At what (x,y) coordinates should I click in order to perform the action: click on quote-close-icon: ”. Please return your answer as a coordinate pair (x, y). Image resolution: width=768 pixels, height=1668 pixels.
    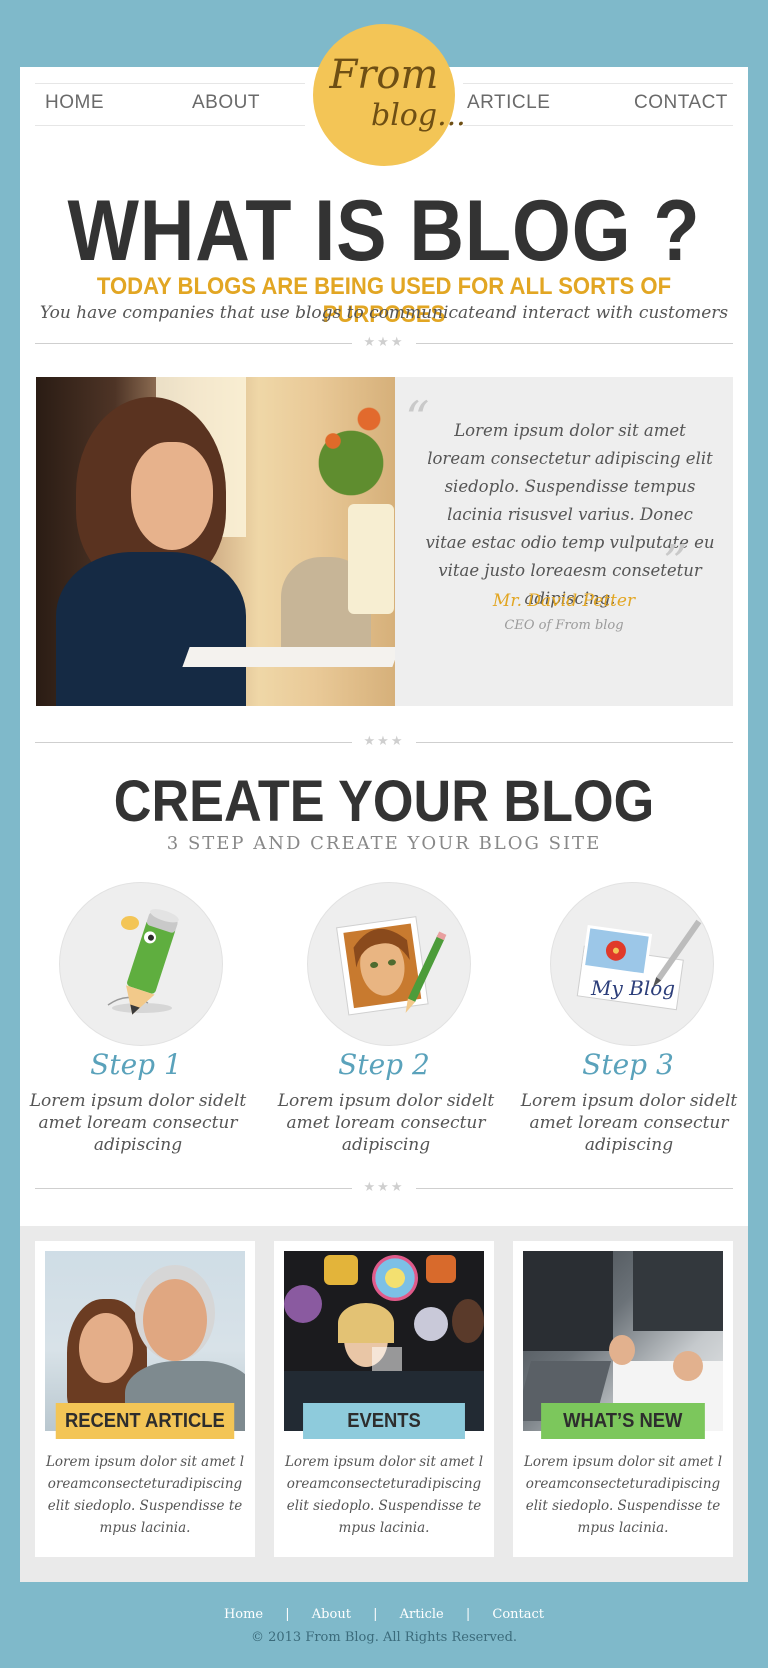
    Looking at the image, I should click on (675, 563).